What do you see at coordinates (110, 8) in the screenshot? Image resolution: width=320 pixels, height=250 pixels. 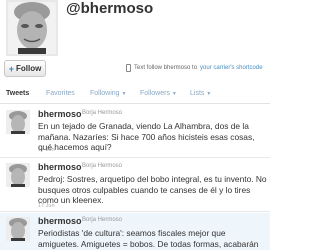 I see `profile-handle: @bhermoso` at bounding box center [110, 8].